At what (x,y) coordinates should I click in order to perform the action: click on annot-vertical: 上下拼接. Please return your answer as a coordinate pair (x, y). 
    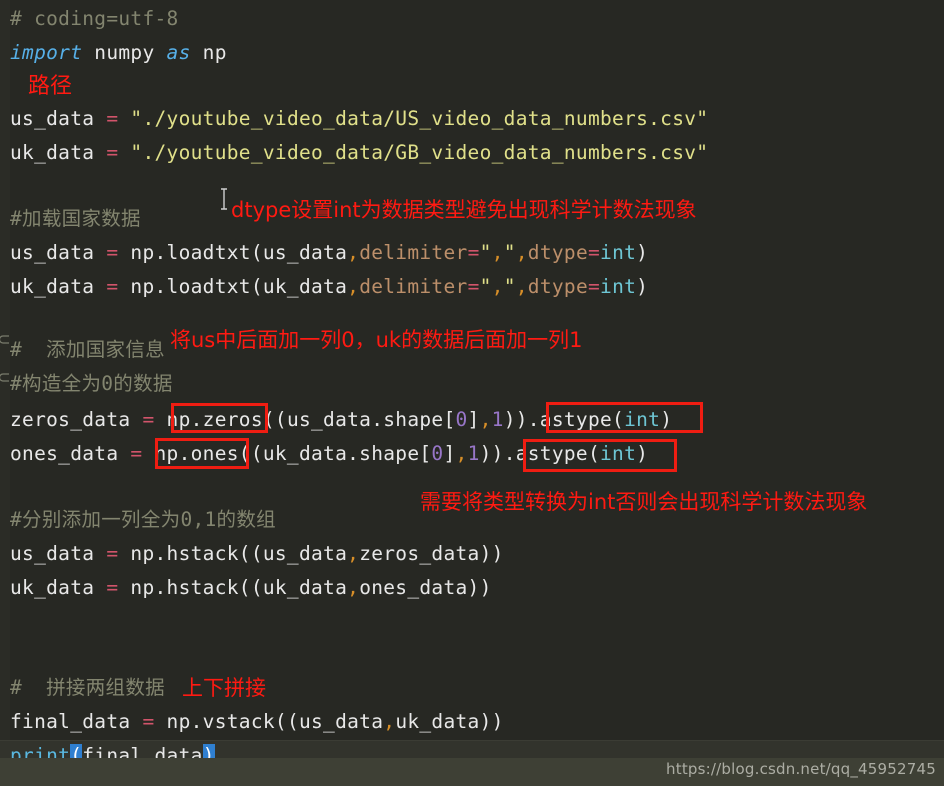
    Looking at the image, I should click on (224, 688).